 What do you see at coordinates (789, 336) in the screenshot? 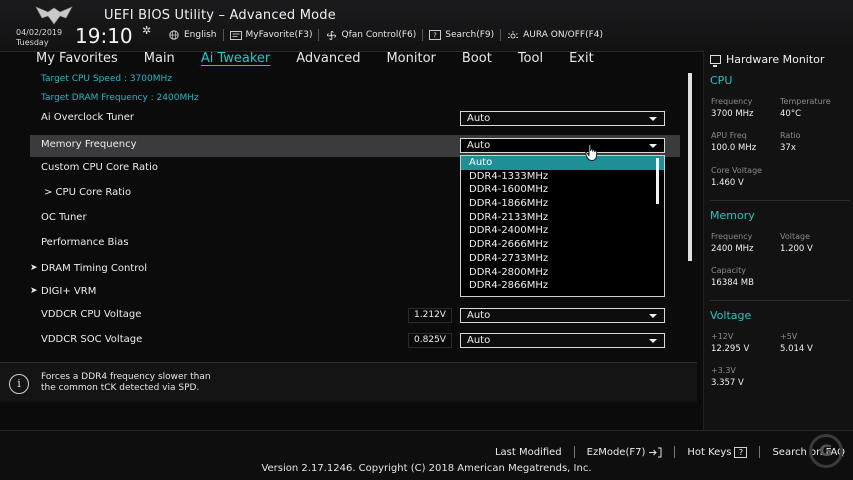
I see `v5-label: +5V` at bounding box center [789, 336].